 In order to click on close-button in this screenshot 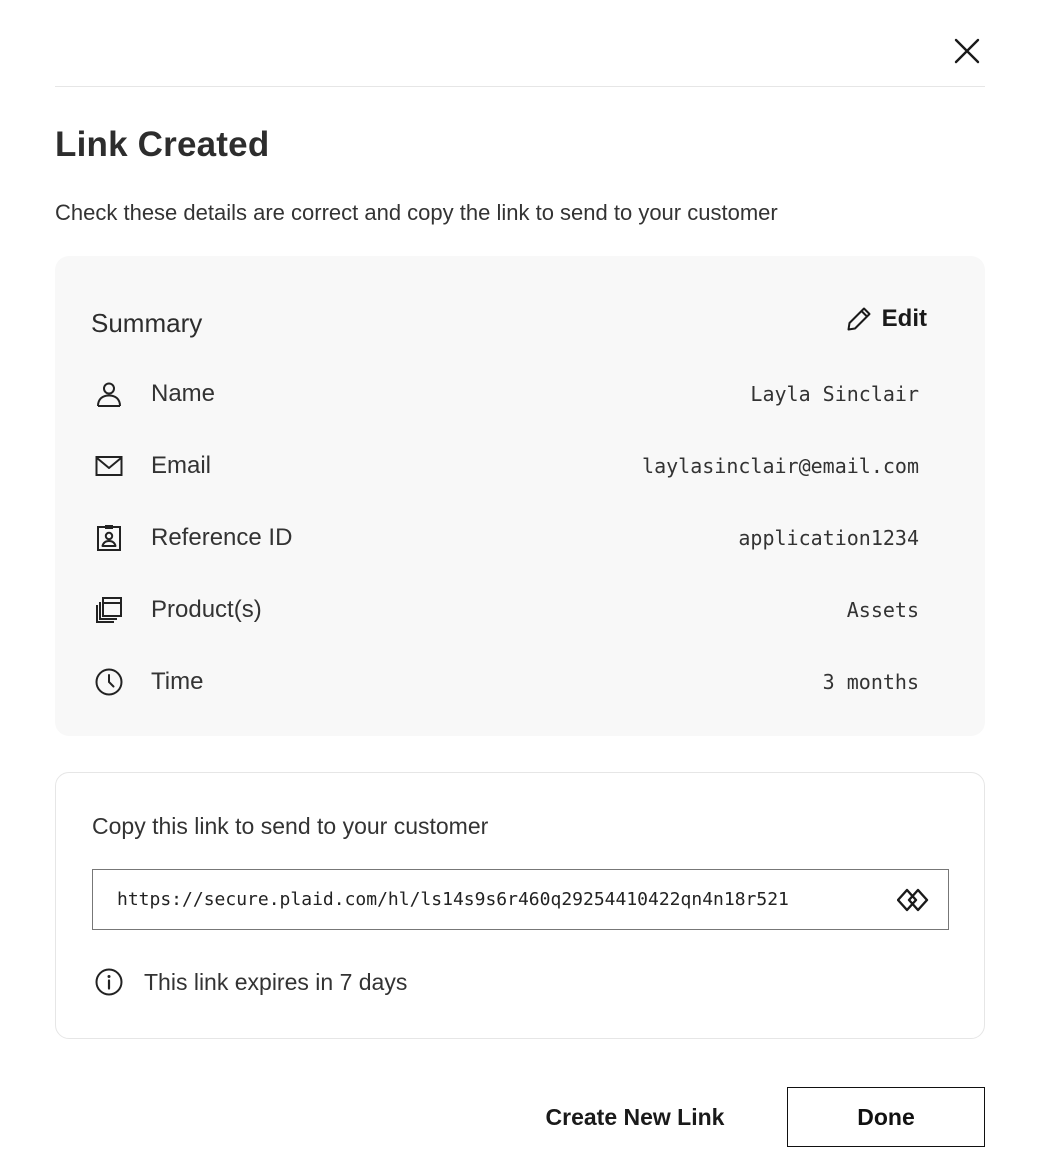, I will do `click(967, 51)`.